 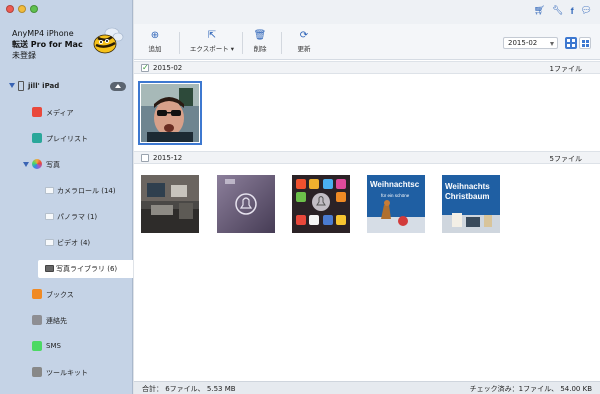 What do you see at coordinates (37, 164) in the screenshot?
I see `photos-icon` at bounding box center [37, 164].